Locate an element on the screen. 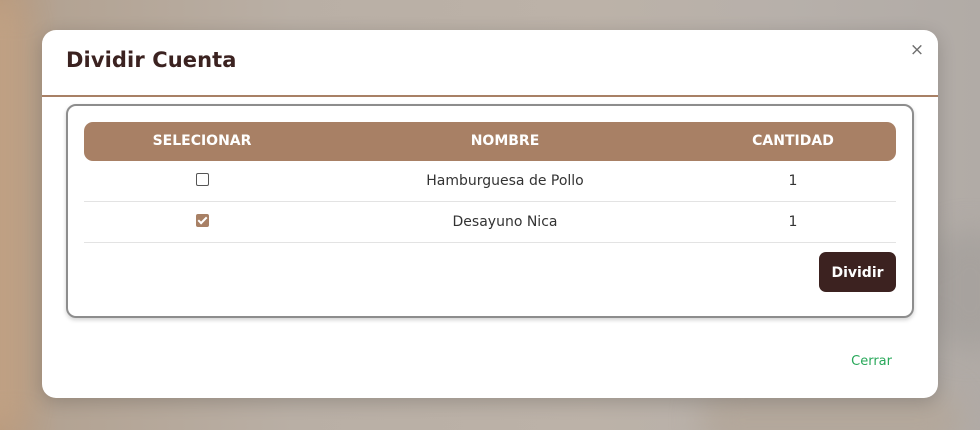 This screenshot has width=980, height=430. backdrop-shape is located at coordinates (10, 215).